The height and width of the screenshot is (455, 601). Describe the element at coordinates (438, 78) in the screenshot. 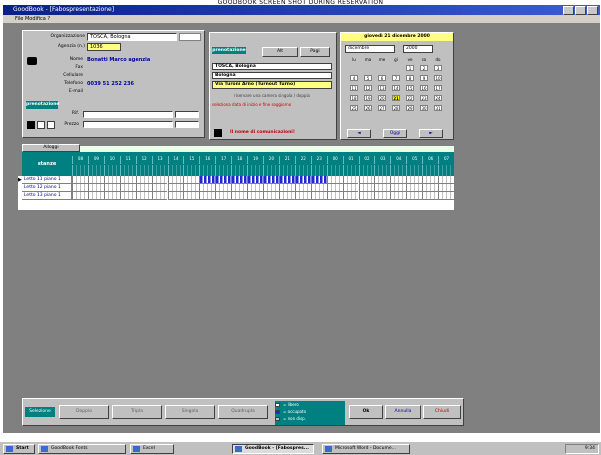

I see `calendar-day: 10` at that location.